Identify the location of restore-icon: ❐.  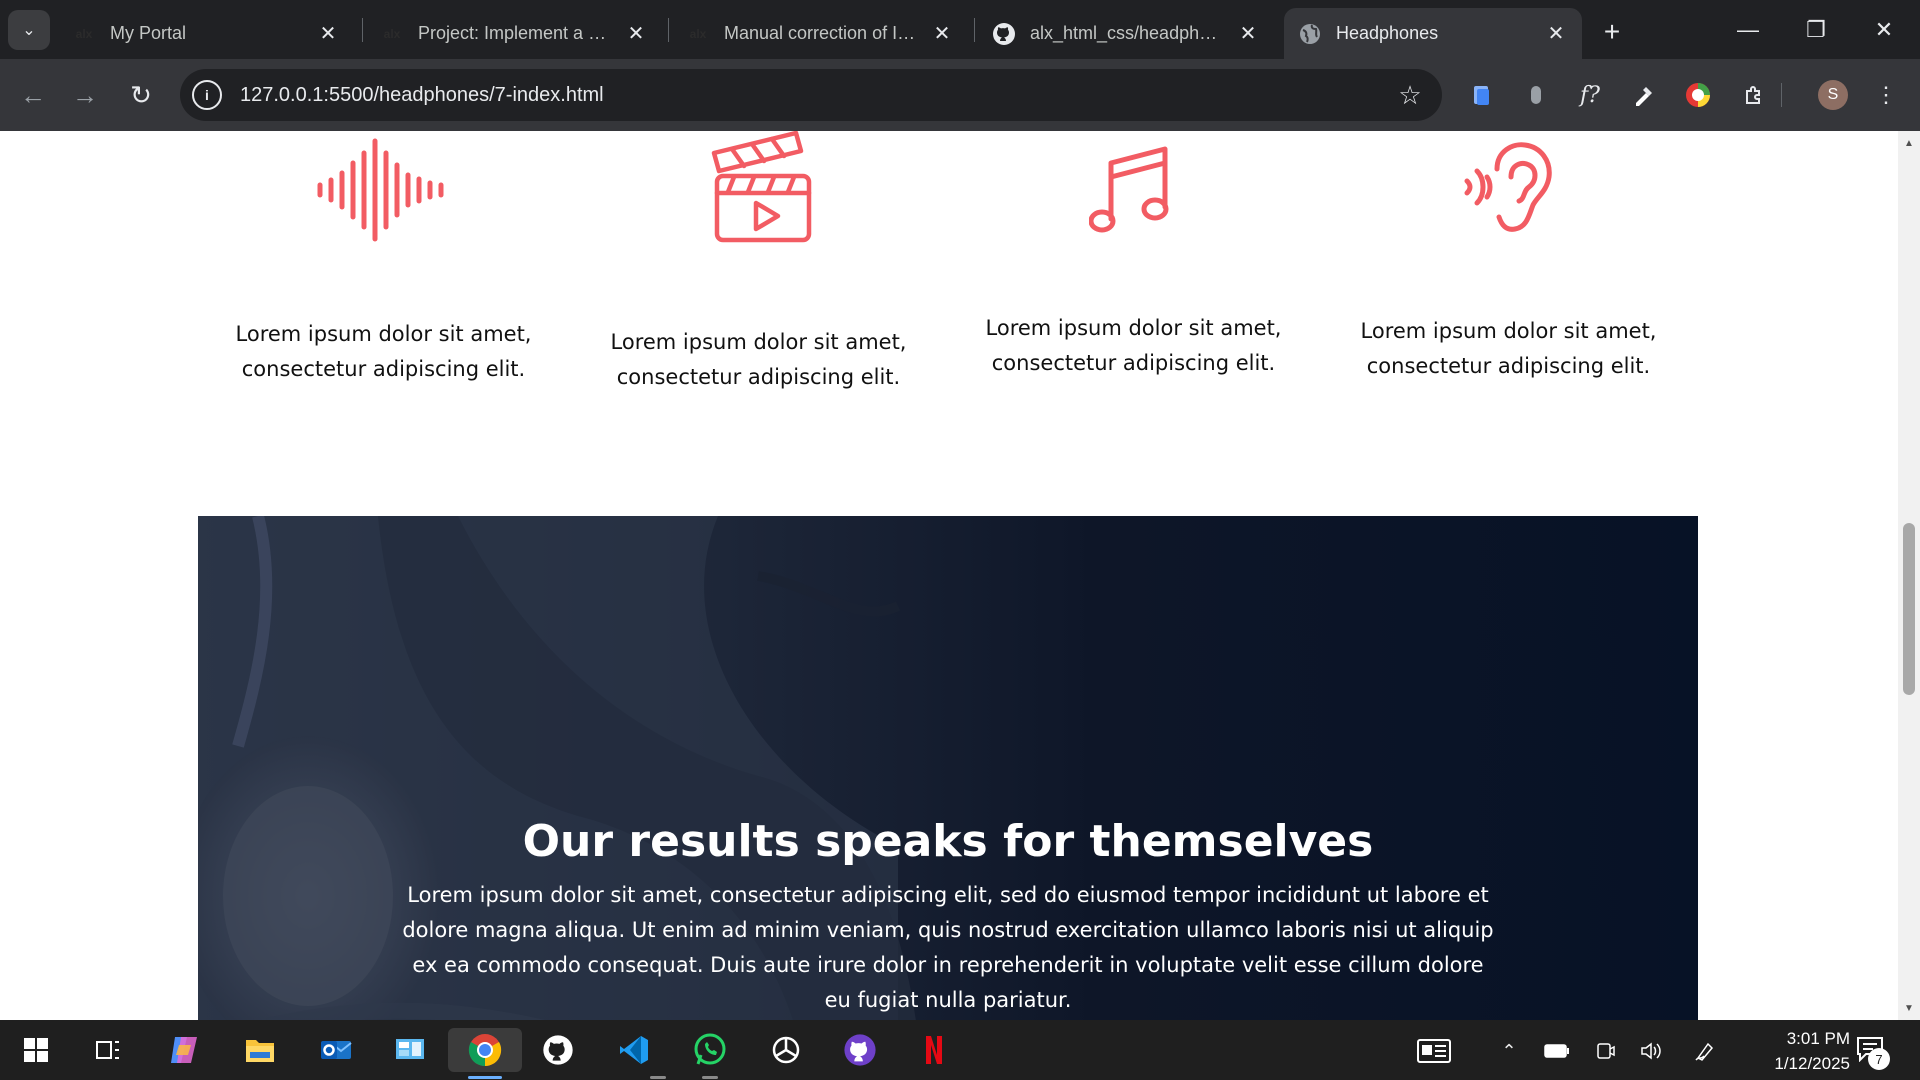
(1816, 29).